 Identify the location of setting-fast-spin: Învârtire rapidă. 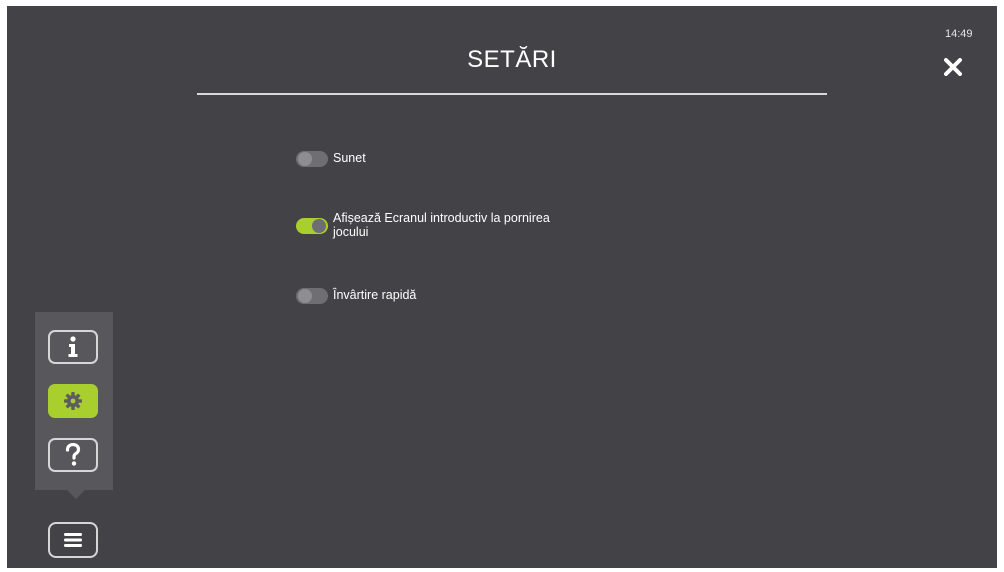
(434, 296).